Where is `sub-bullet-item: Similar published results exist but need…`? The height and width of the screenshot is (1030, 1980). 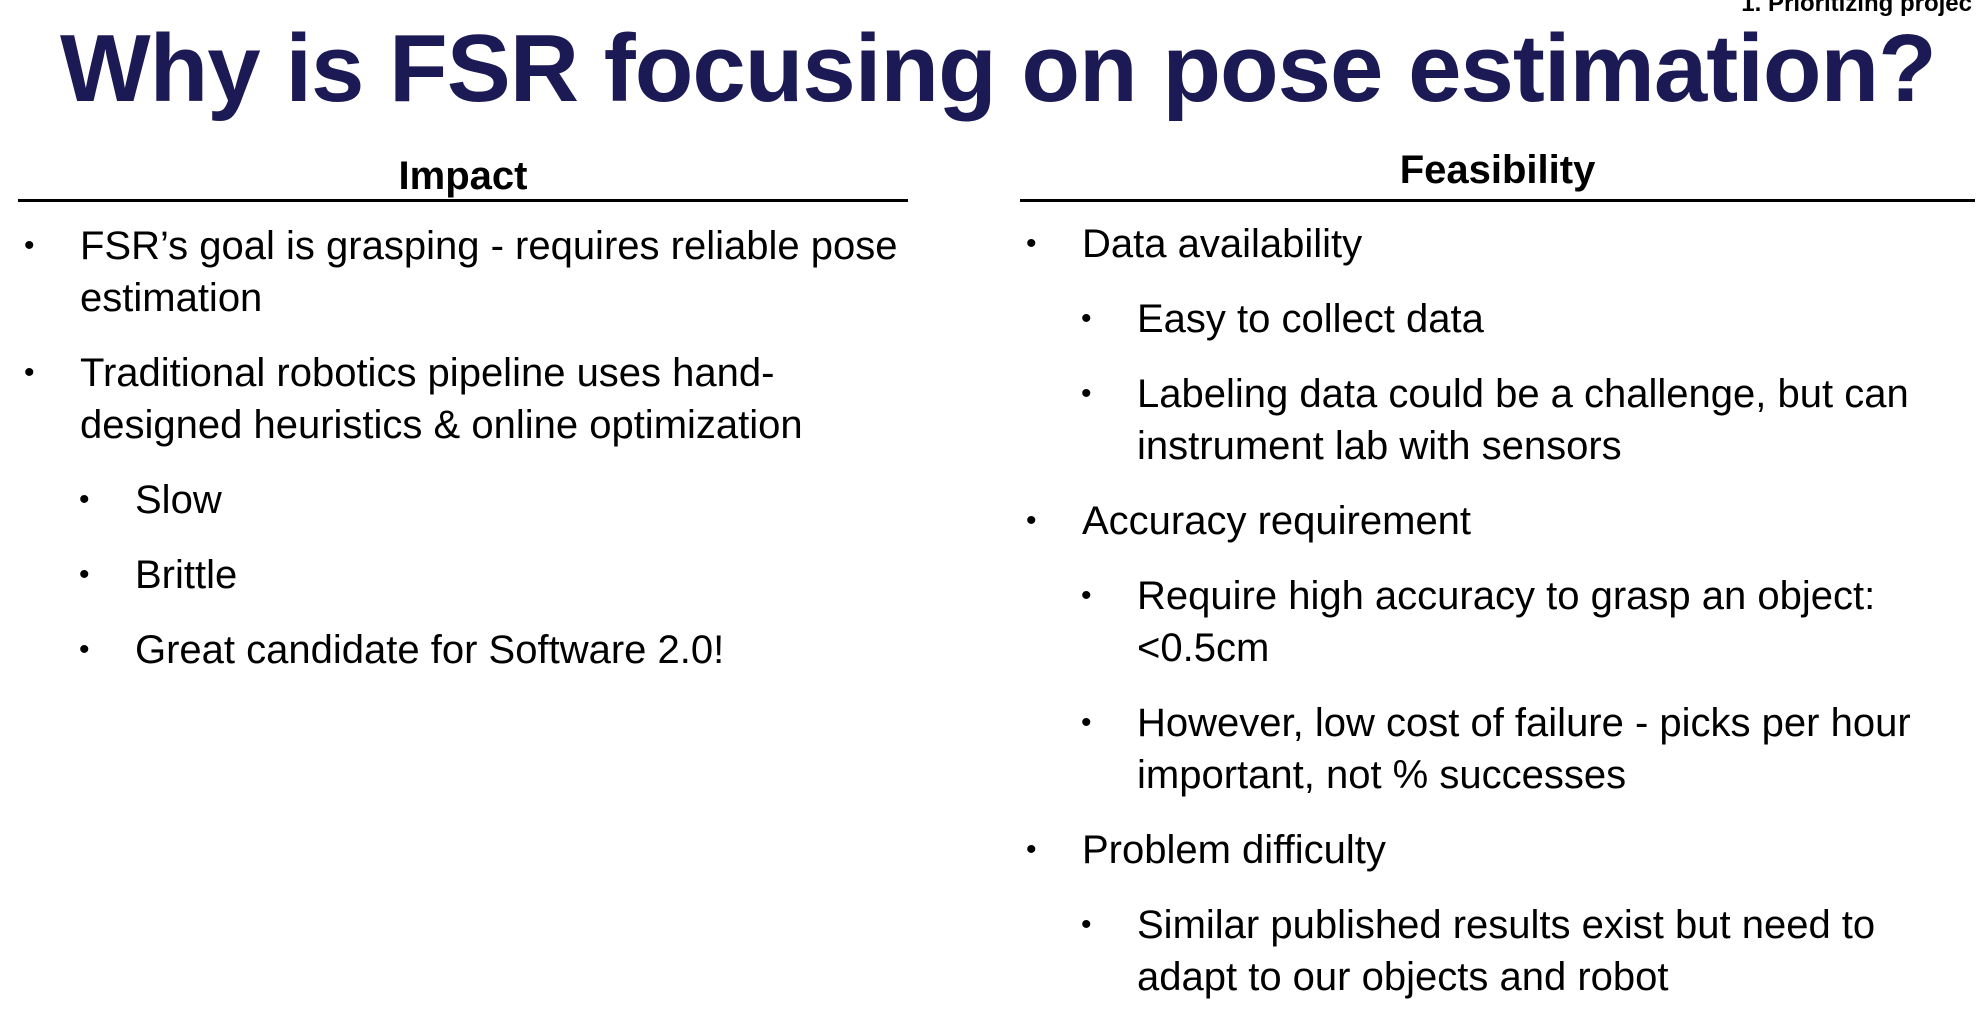
sub-bullet-item: Similar published results exist but need… is located at coordinates (1497, 951).